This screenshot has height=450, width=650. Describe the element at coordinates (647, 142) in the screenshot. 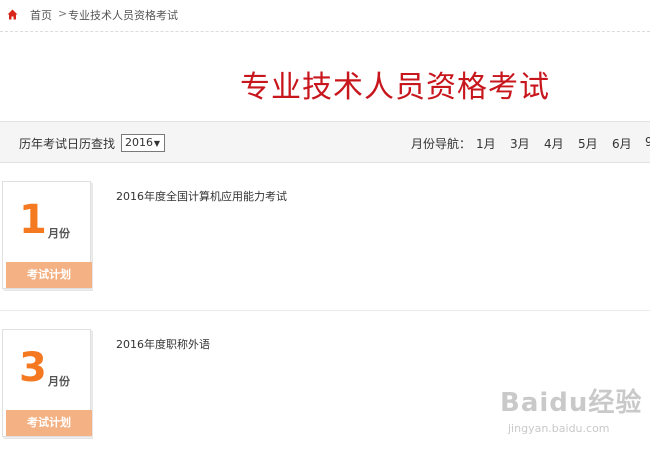

I see `month-nav-sep: 9` at that location.